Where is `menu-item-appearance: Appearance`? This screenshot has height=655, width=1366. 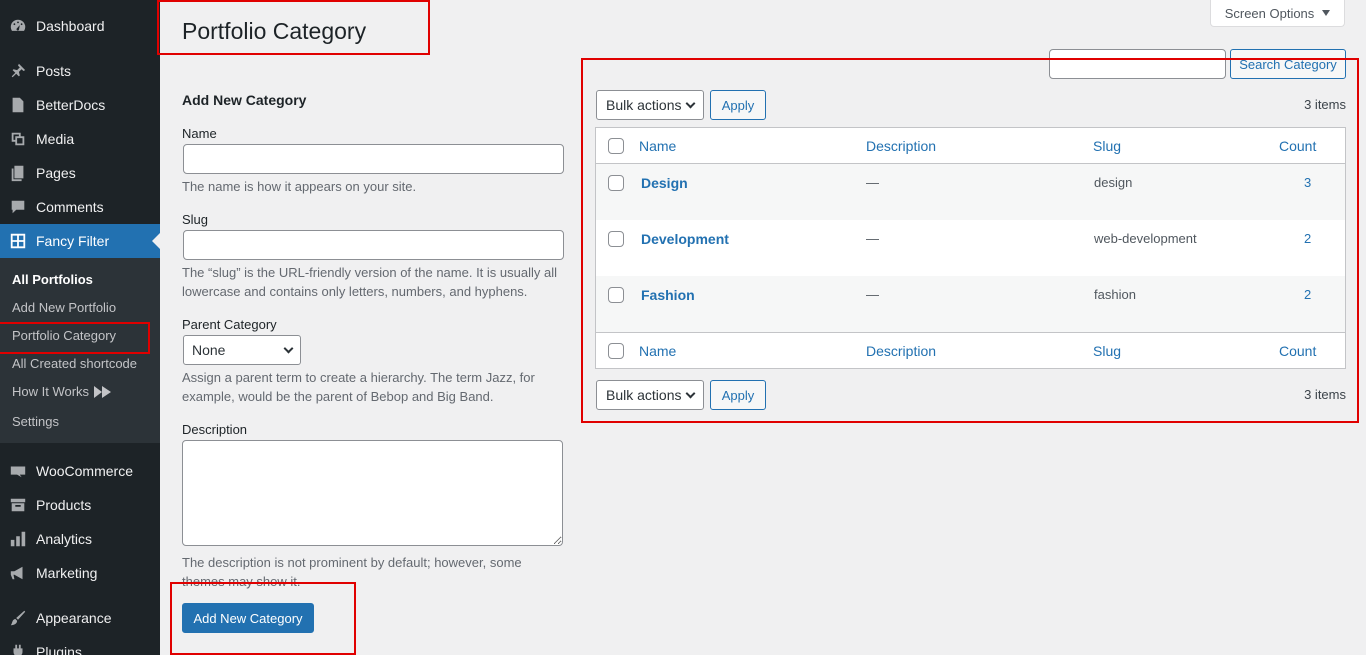 menu-item-appearance: Appearance is located at coordinates (80, 618).